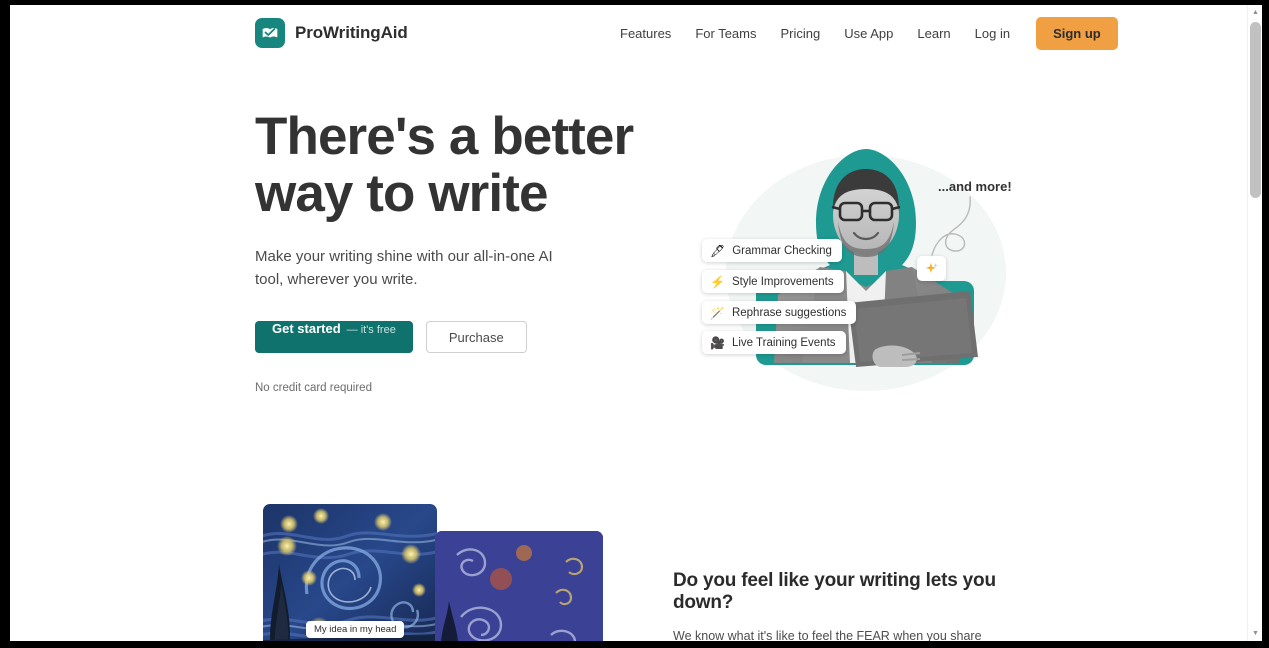 The image size is (1269, 648). Describe the element at coordinates (355, 629) in the screenshot. I see `painting-caption: My idea in my head` at that location.